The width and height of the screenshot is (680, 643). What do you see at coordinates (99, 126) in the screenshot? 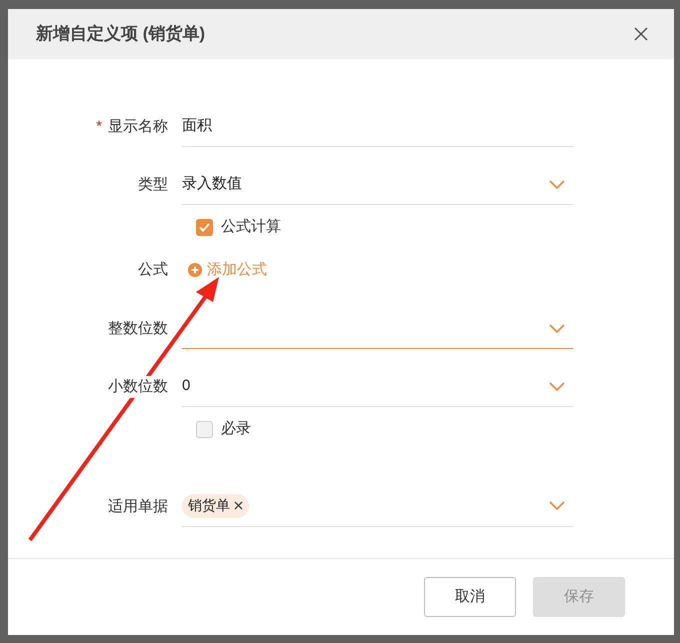
I see `required-mark: *` at bounding box center [99, 126].